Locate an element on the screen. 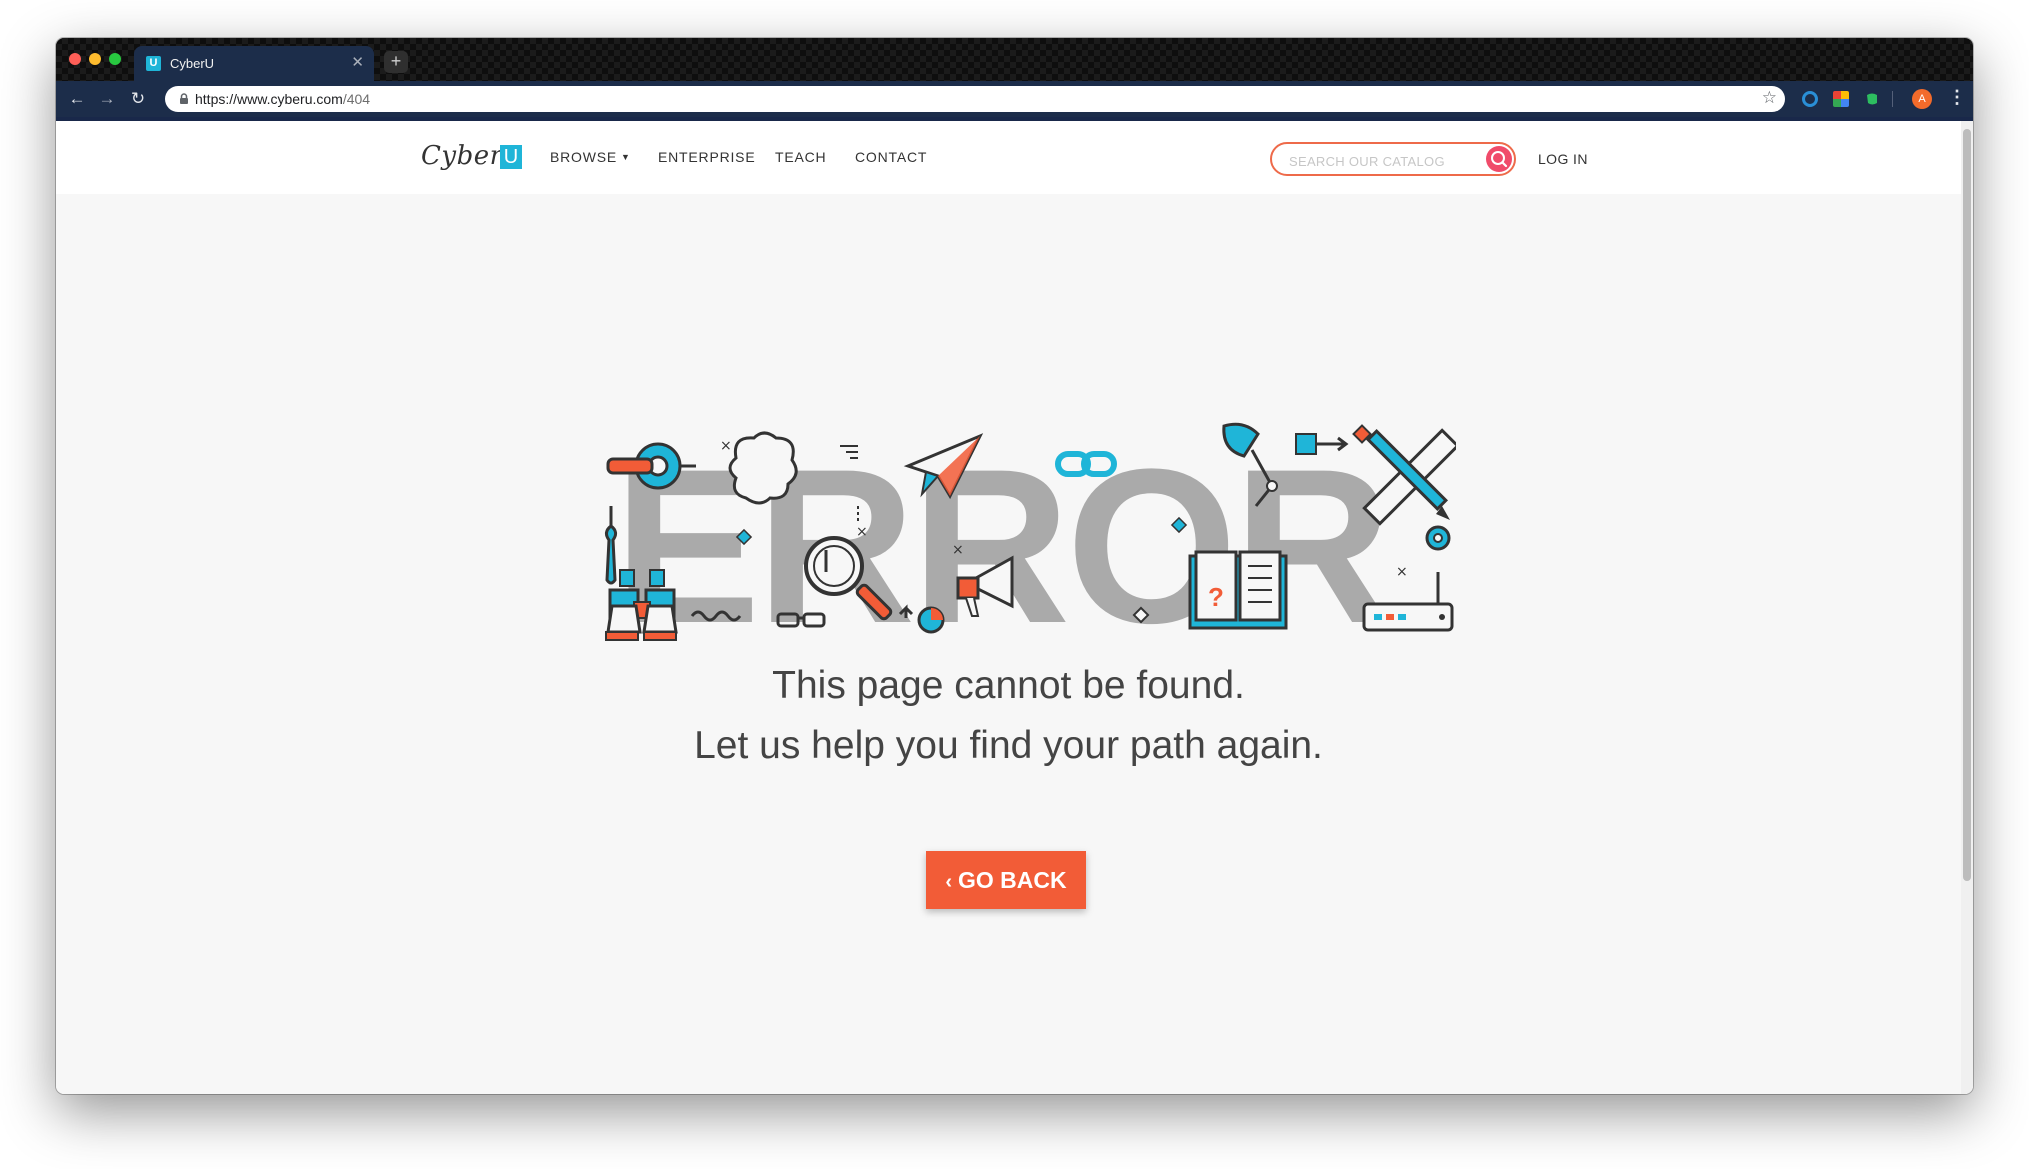 This screenshot has width=2029, height=1169. page-scrollbar is located at coordinates (1967, 607).